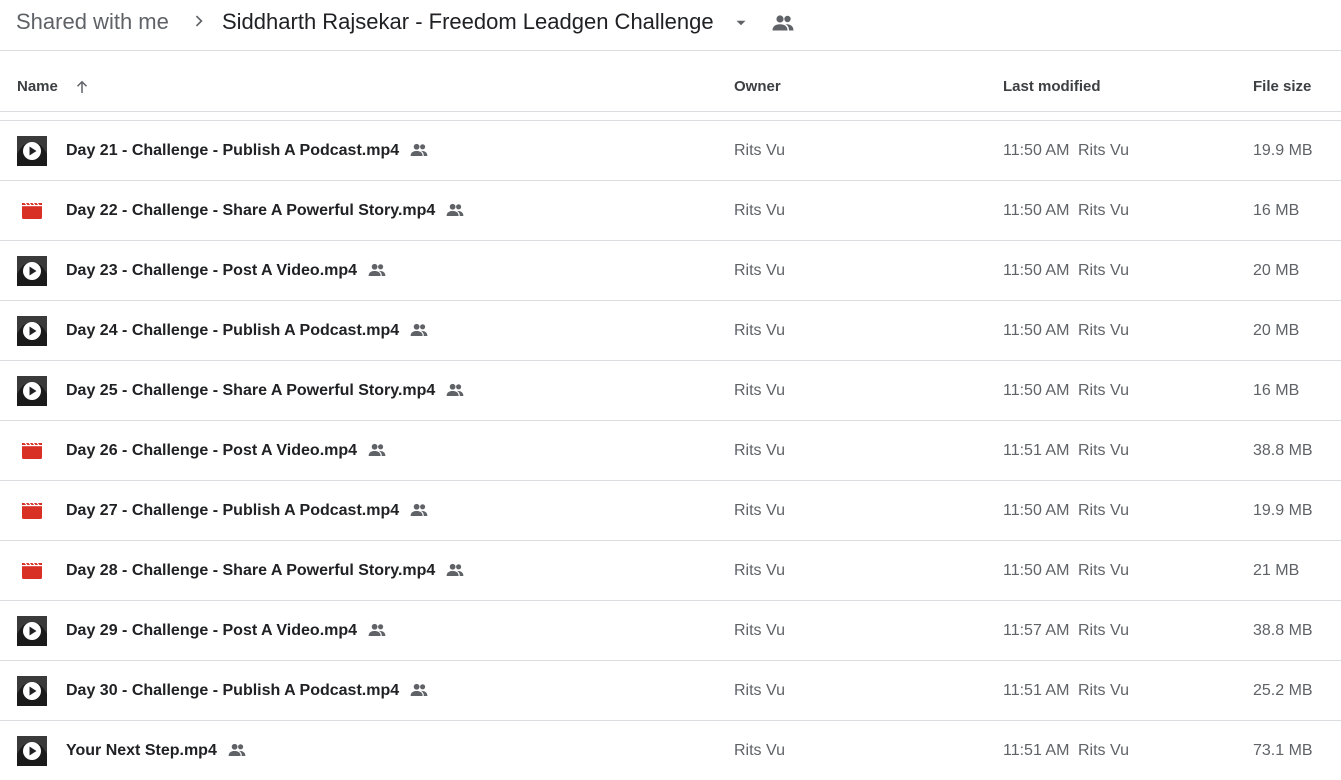 This screenshot has height=780, width=1341. What do you see at coordinates (1282, 86) in the screenshot?
I see `column-header-file-size: File size` at bounding box center [1282, 86].